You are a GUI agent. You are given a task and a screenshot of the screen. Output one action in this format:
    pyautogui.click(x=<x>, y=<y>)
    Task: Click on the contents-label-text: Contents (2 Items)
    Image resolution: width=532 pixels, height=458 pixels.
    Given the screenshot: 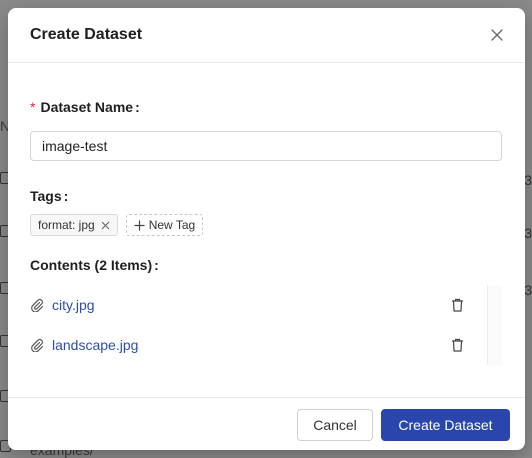 What is the action you would take?
    pyautogui.click(x=91, y=265)
    